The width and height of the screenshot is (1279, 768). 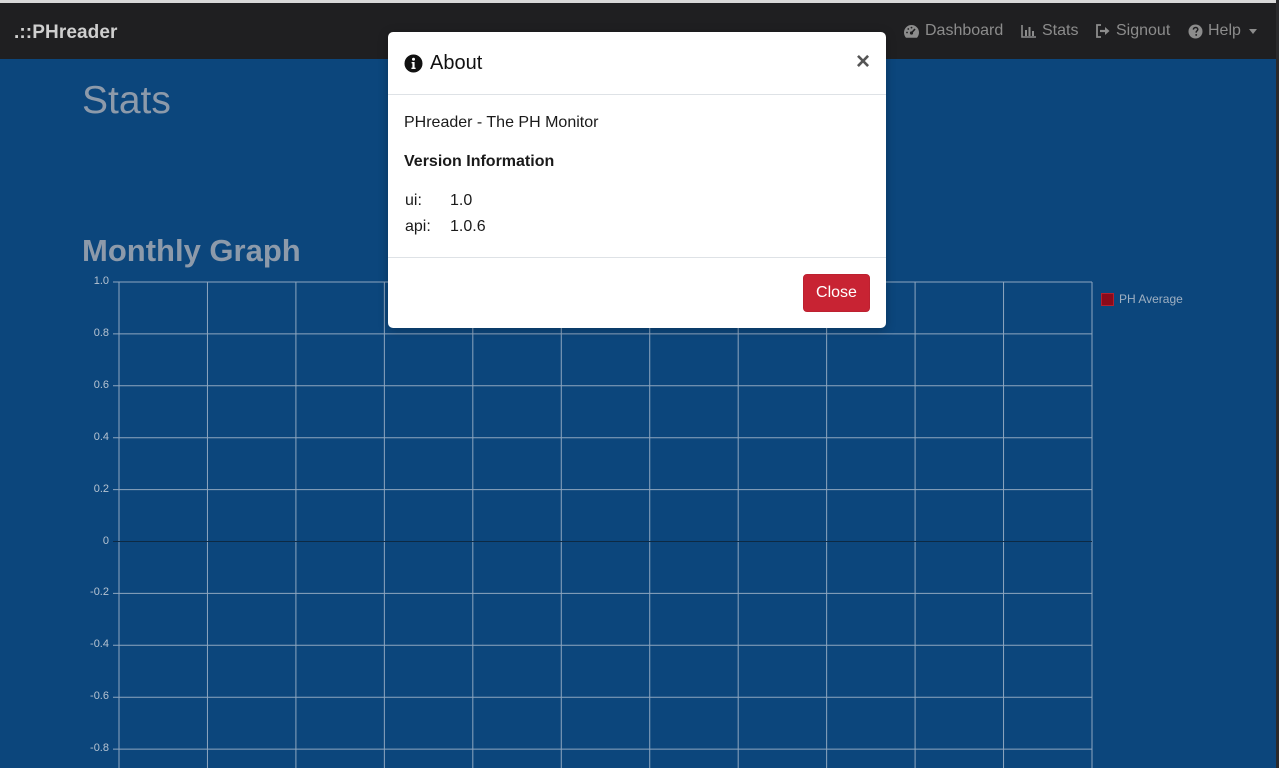 What do you see at coordinates (418, 226) in the screenshot?
I see `version-key: api:` at bounding box center [418, 226].